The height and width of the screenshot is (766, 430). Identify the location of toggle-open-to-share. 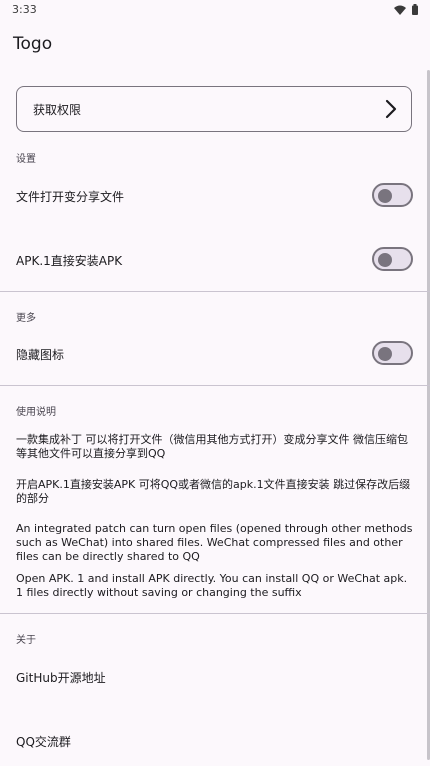
(392, 195).